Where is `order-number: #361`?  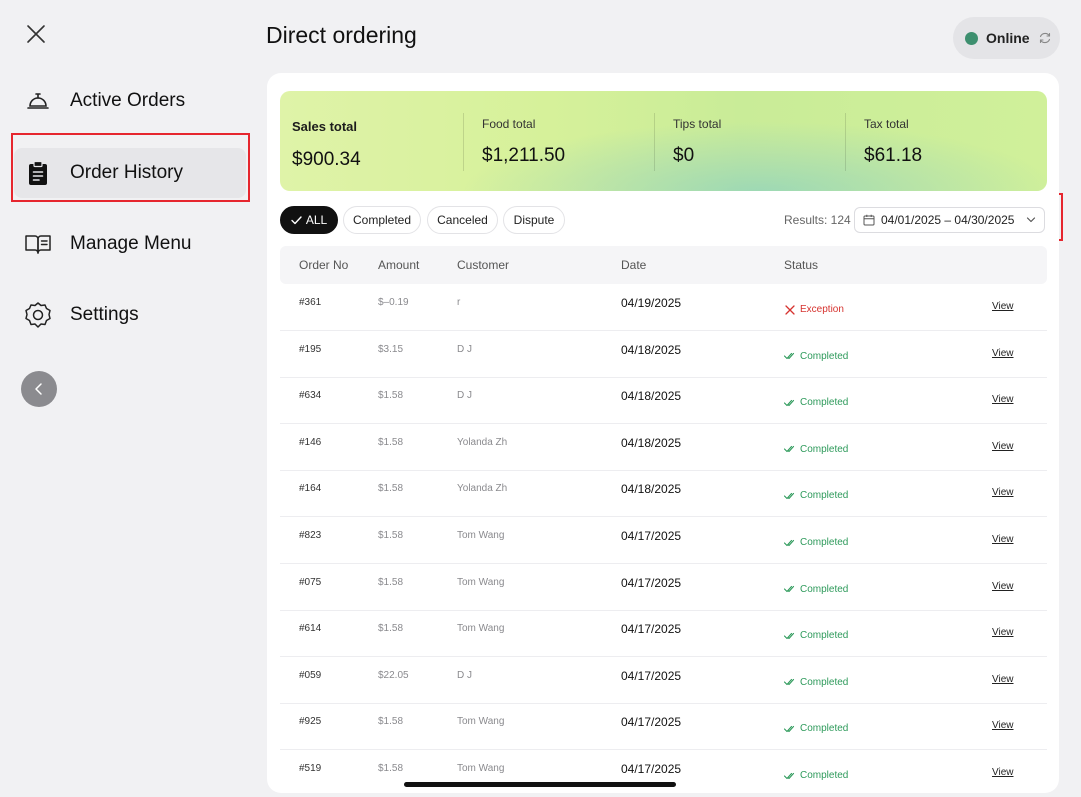 order-number: #361 is located at coordinates (310, 302).